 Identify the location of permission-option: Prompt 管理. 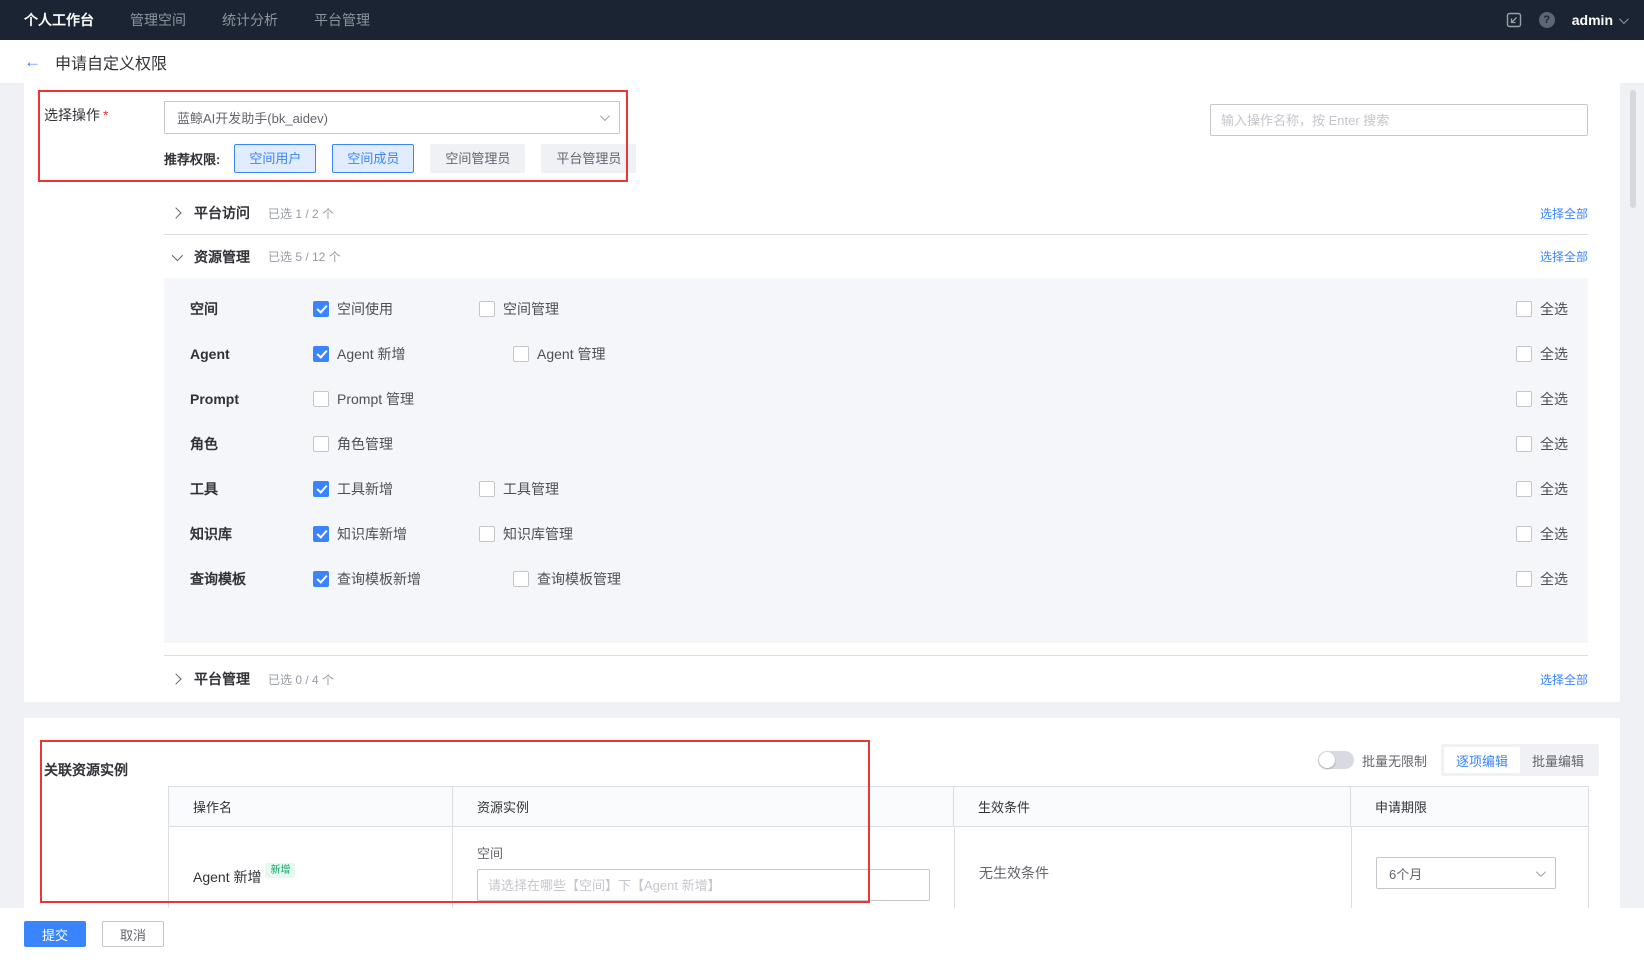
(413, 399).